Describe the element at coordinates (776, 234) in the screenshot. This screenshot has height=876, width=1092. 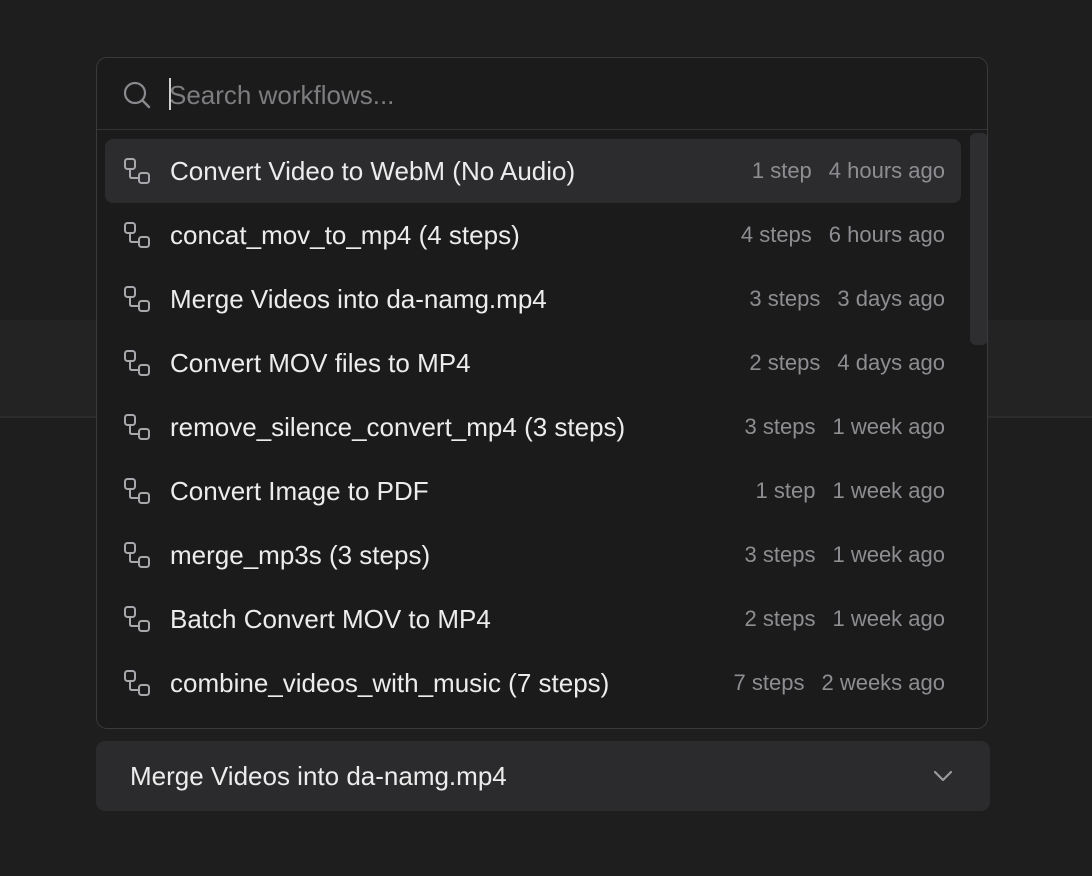
I see `workflow-step-count: 4 steps` at that location.